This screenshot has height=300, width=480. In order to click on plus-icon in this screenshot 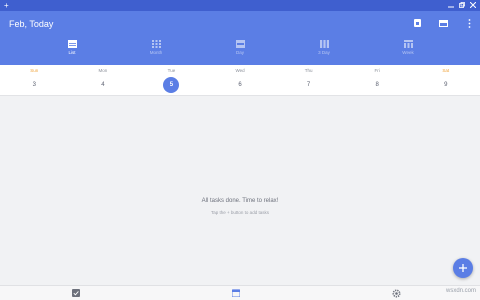, I will do `click(463, 268)`.